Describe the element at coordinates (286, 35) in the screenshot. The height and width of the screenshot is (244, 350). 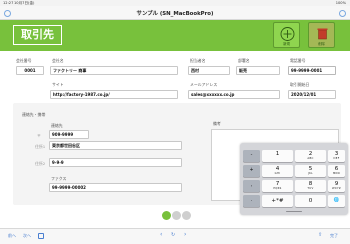
I see `new-record-button: 新規` at that location.